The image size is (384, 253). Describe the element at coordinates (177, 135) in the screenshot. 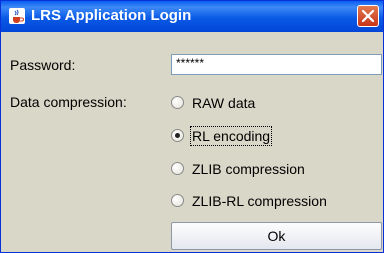

I see `radio-button-checked` at that location.